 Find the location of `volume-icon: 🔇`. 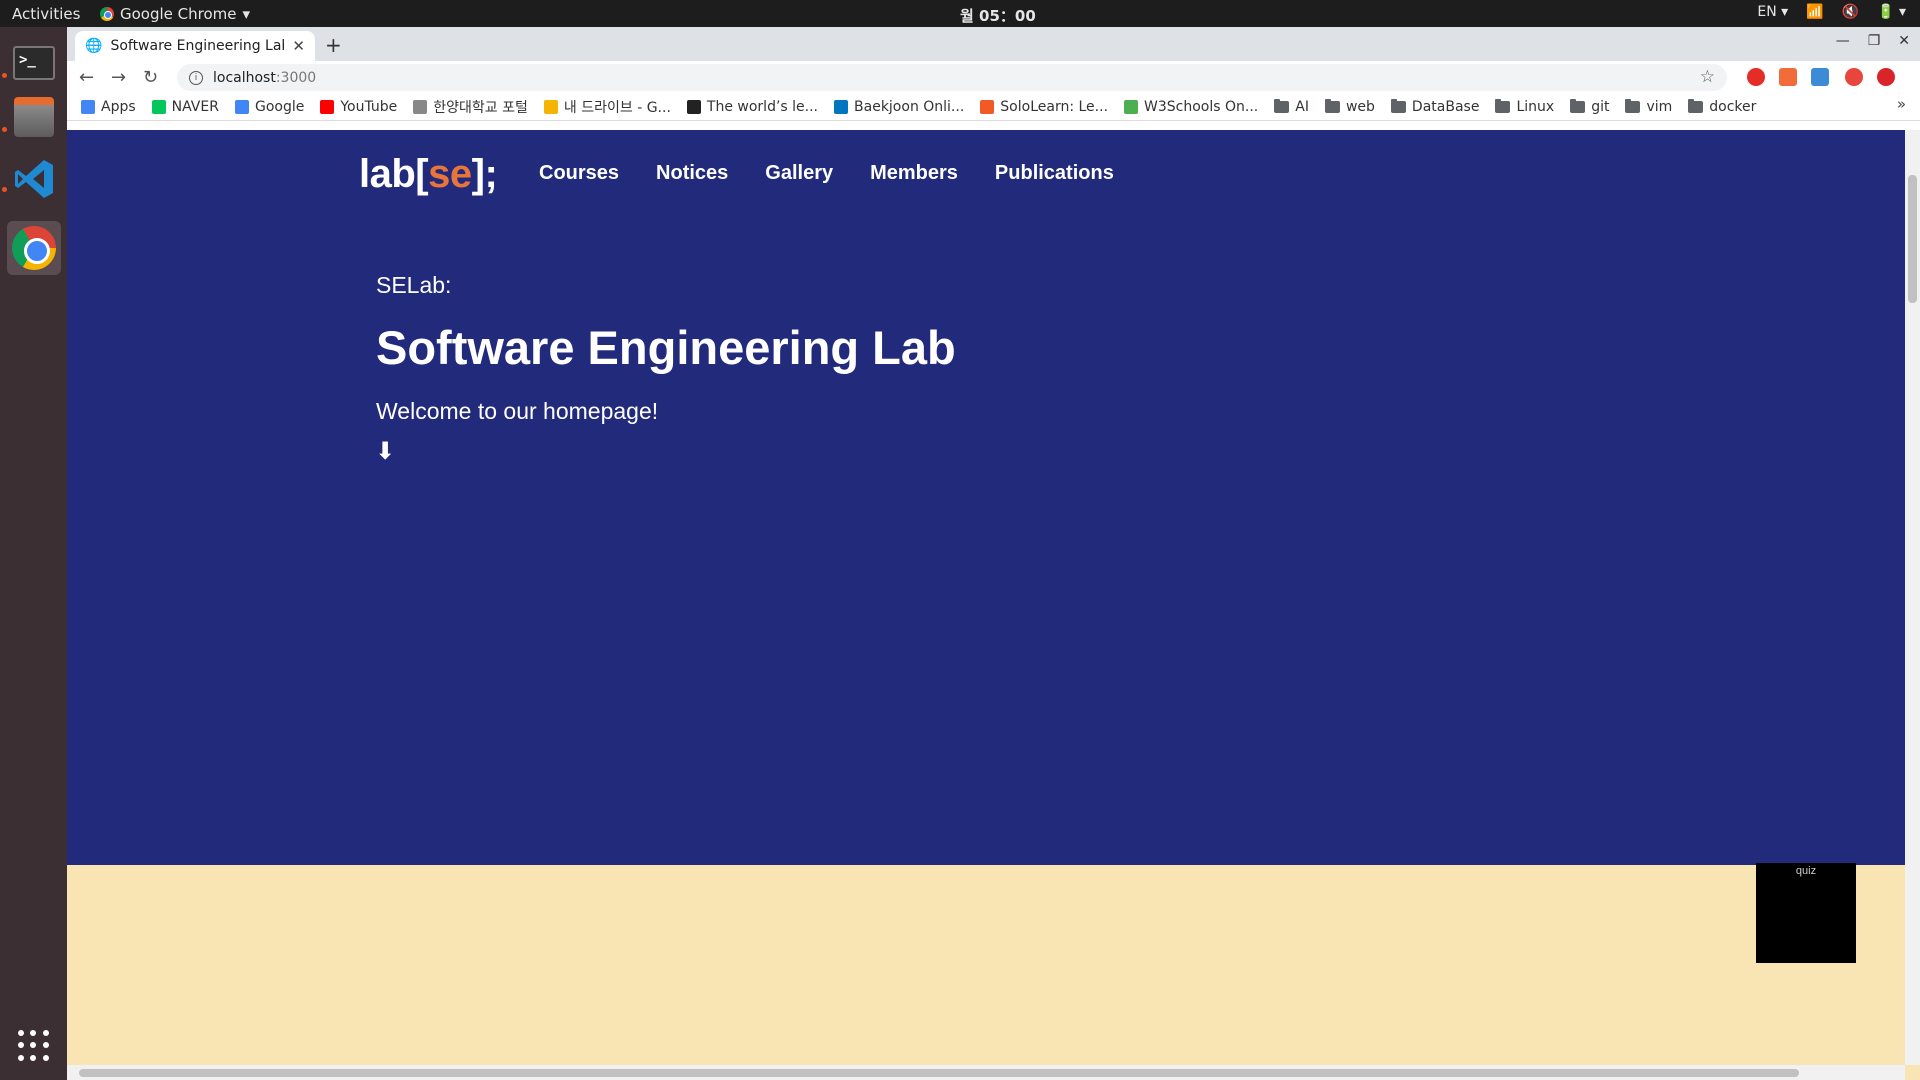

volume-icon: 🔇 is located at coordinates (1850, 12).